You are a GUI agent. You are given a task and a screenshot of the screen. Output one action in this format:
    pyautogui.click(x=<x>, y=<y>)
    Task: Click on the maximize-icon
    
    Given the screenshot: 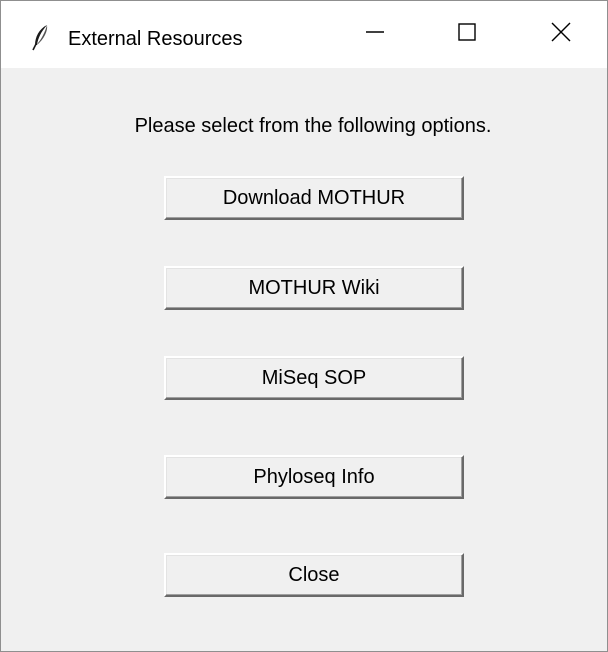 What is the action you would take?
    pyautogui.click(x=467, y=34)
    